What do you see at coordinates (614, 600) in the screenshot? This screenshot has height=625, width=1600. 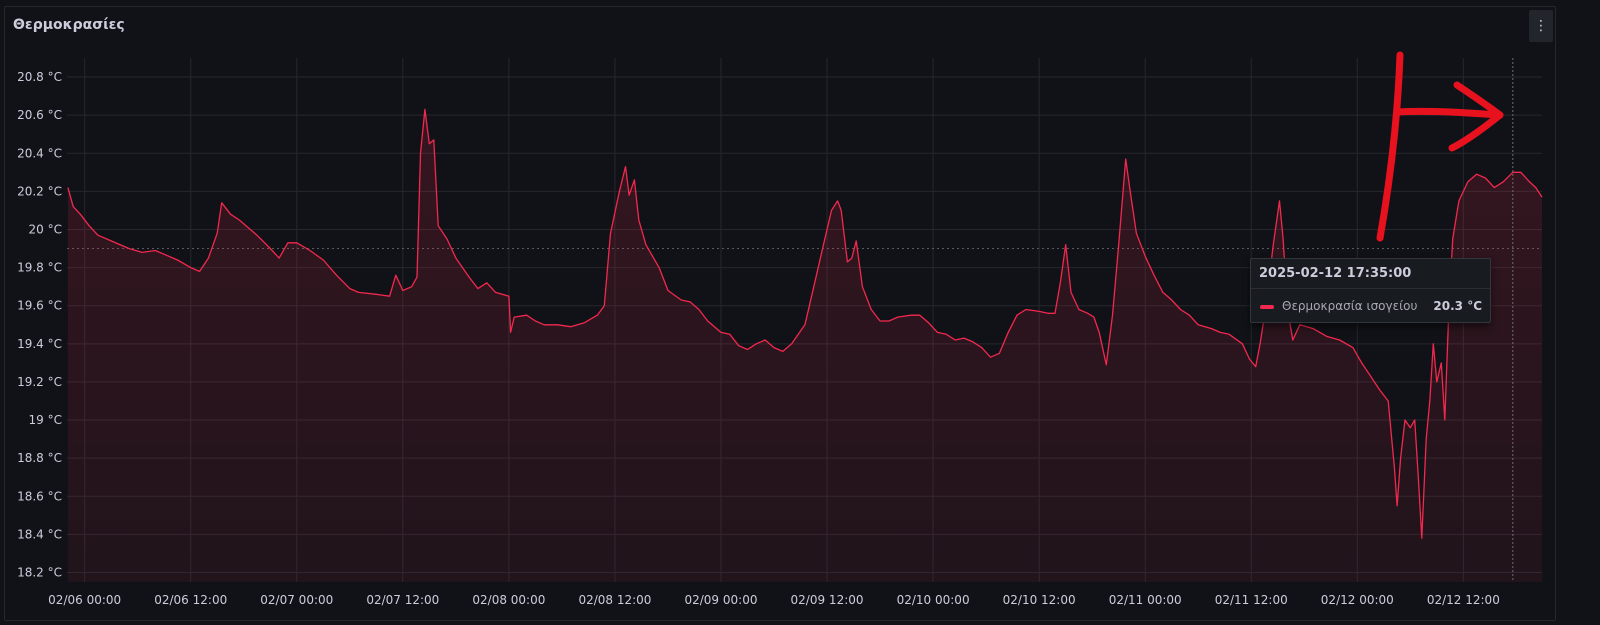 I see `x-tick-label: 02/08 12:00` at bounding box center [614, 600].